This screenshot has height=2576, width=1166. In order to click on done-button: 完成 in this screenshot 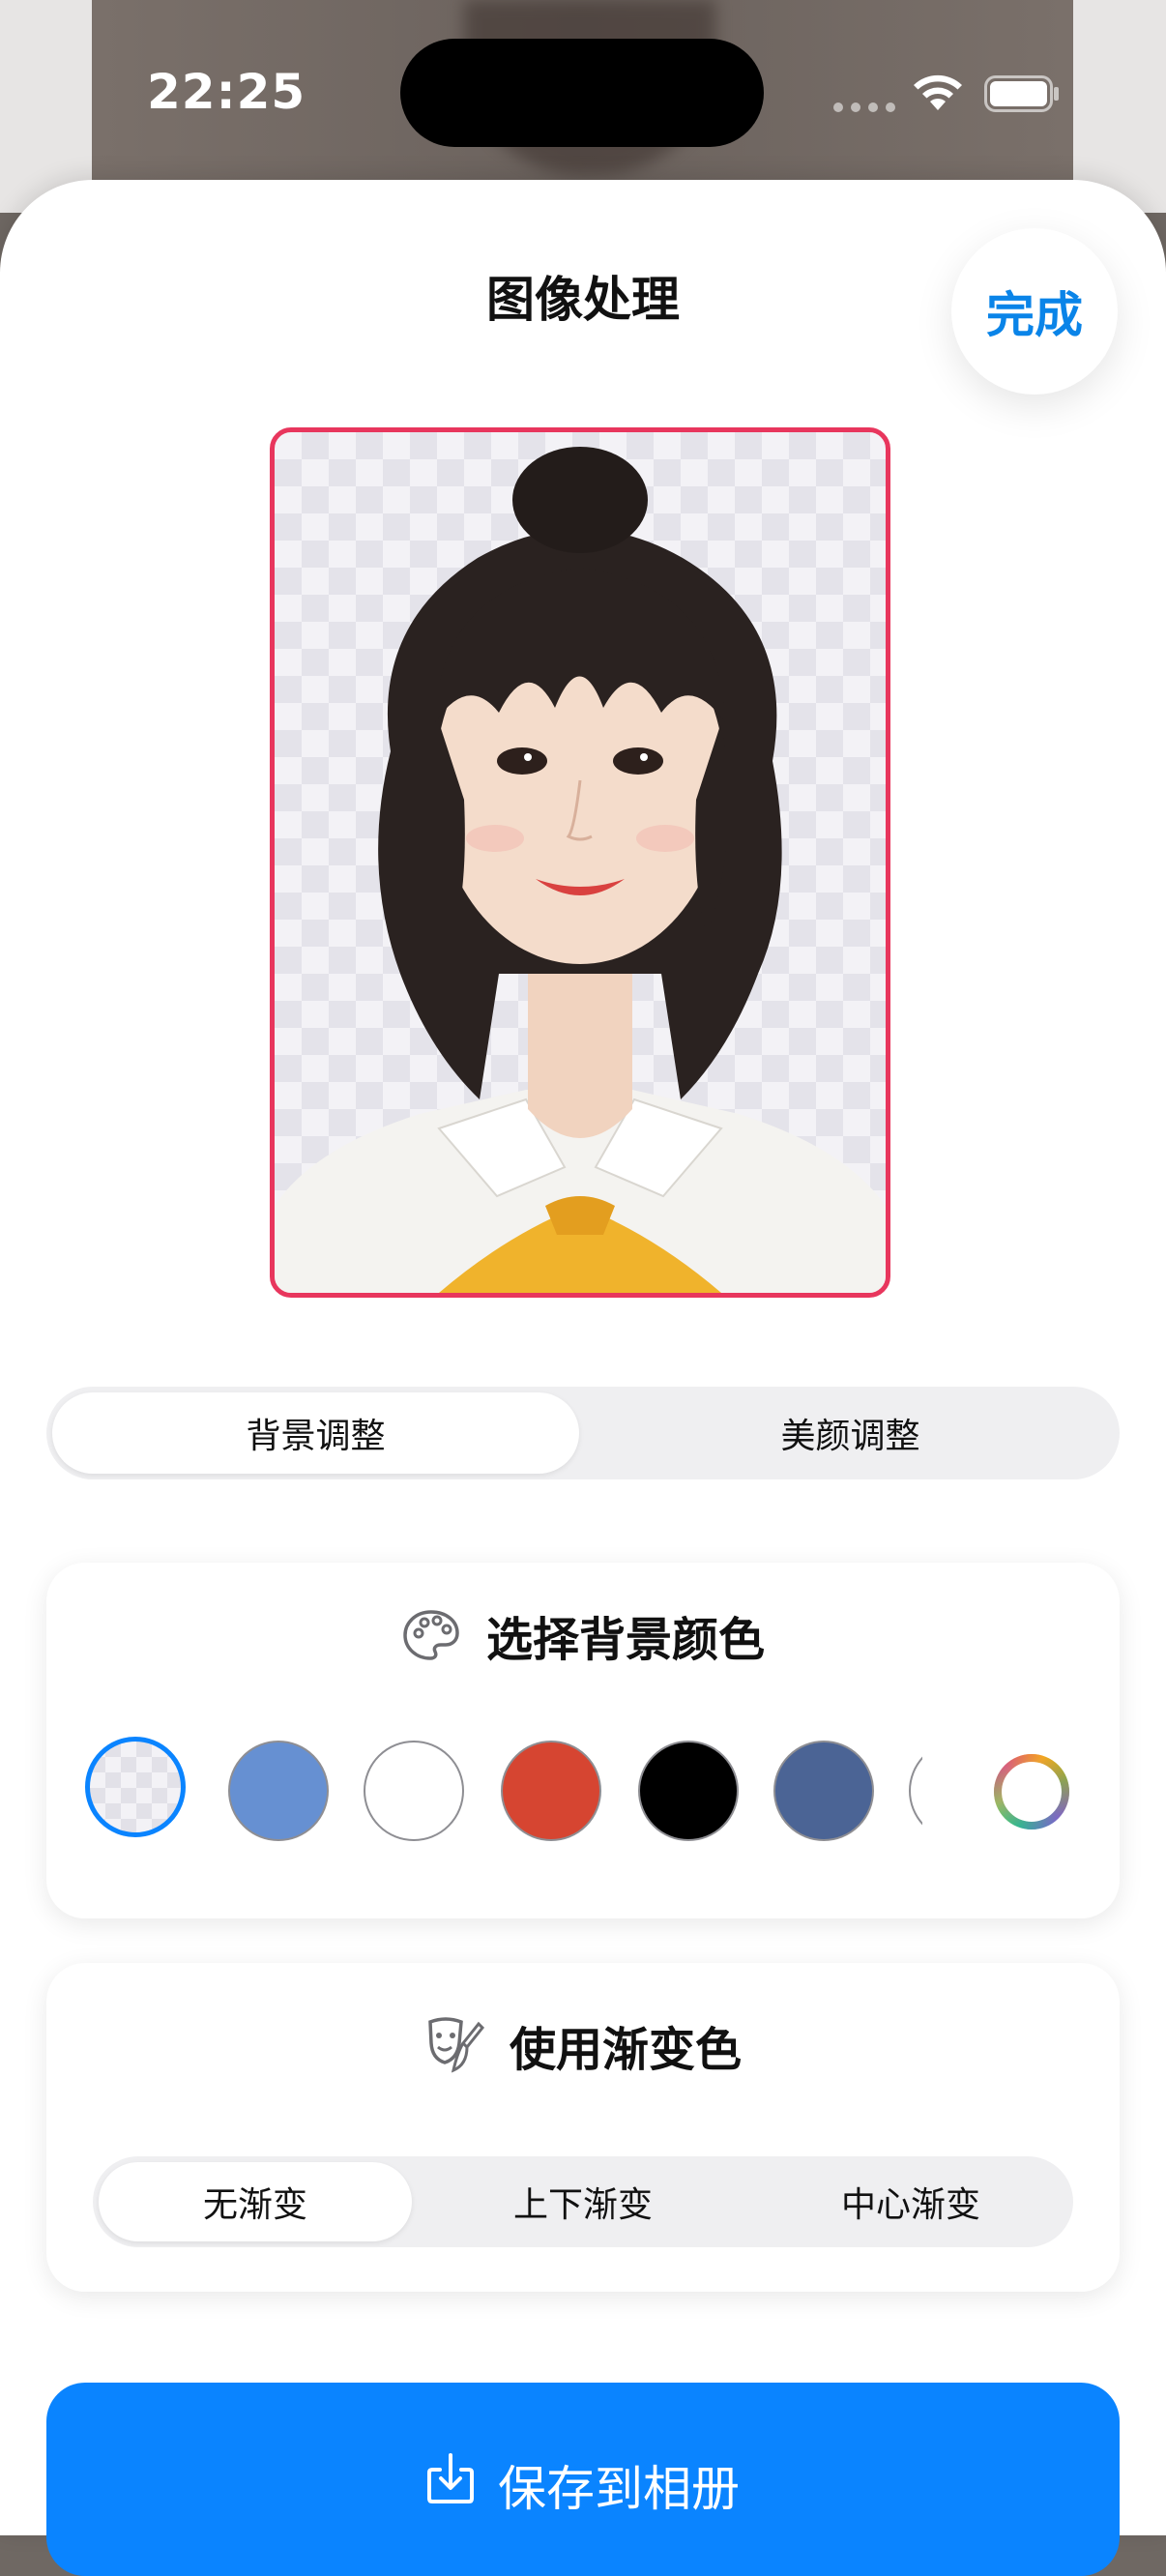, I will do `click(1034, 311)`.